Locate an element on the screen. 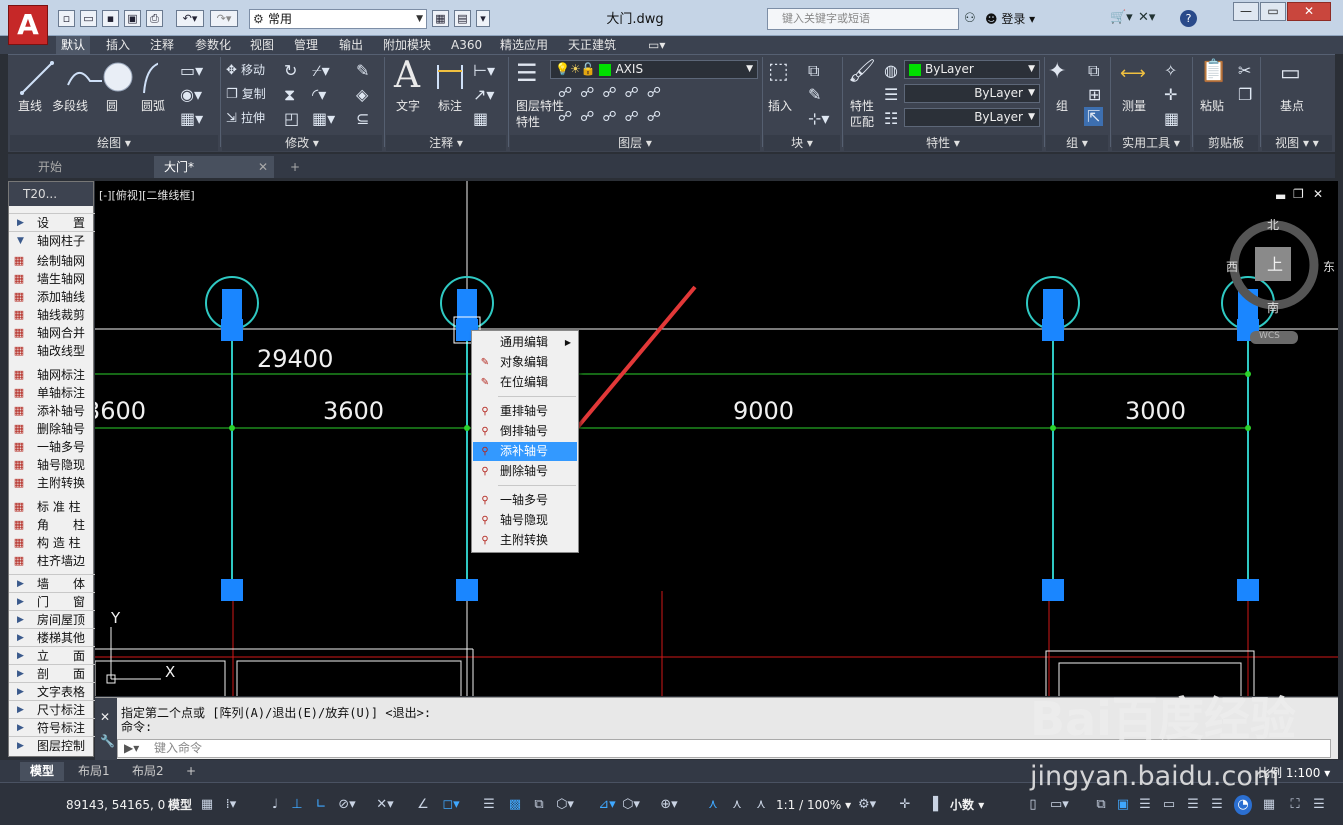 The width and height of the screenshot is (1343, 825). palette-item: ▶ 符号标注 is located at coordinates (52, 727).